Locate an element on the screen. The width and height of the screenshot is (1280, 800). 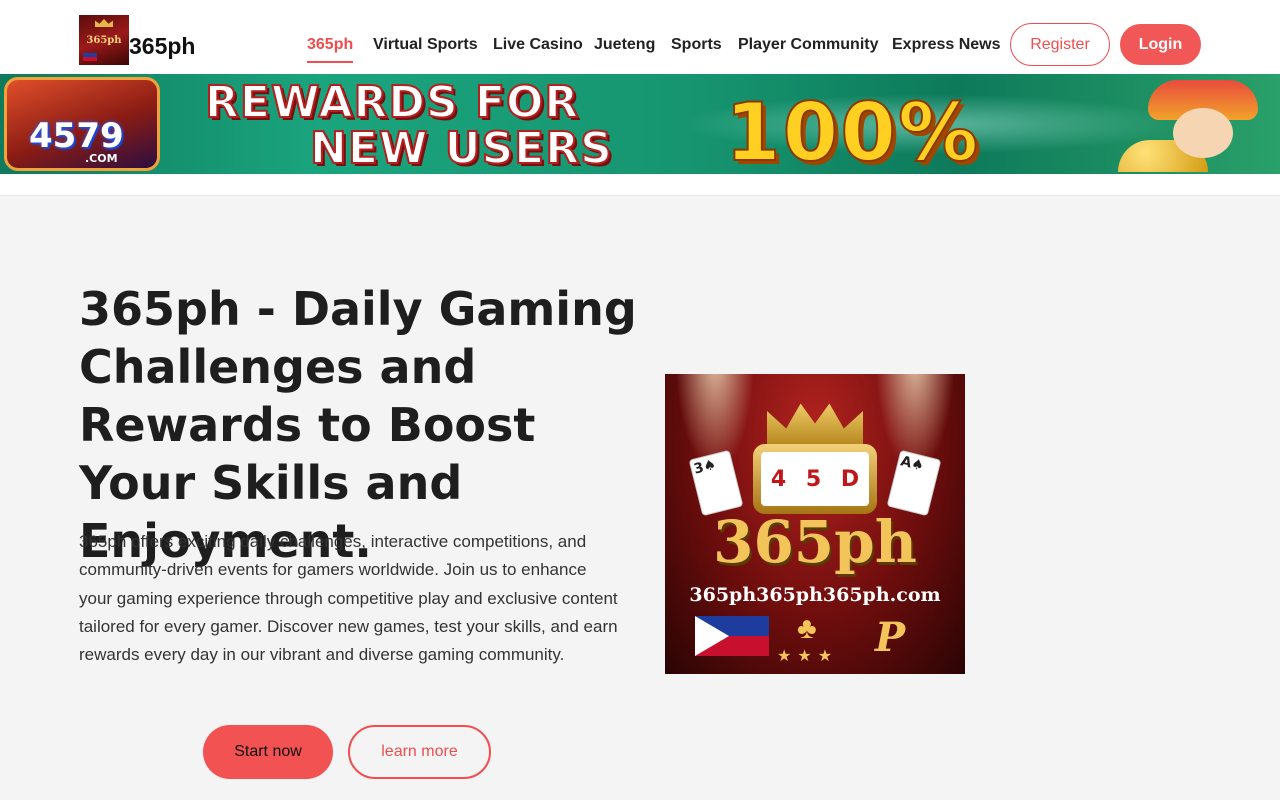
learn-more-button: learn more is located at coordinates (419, 752).